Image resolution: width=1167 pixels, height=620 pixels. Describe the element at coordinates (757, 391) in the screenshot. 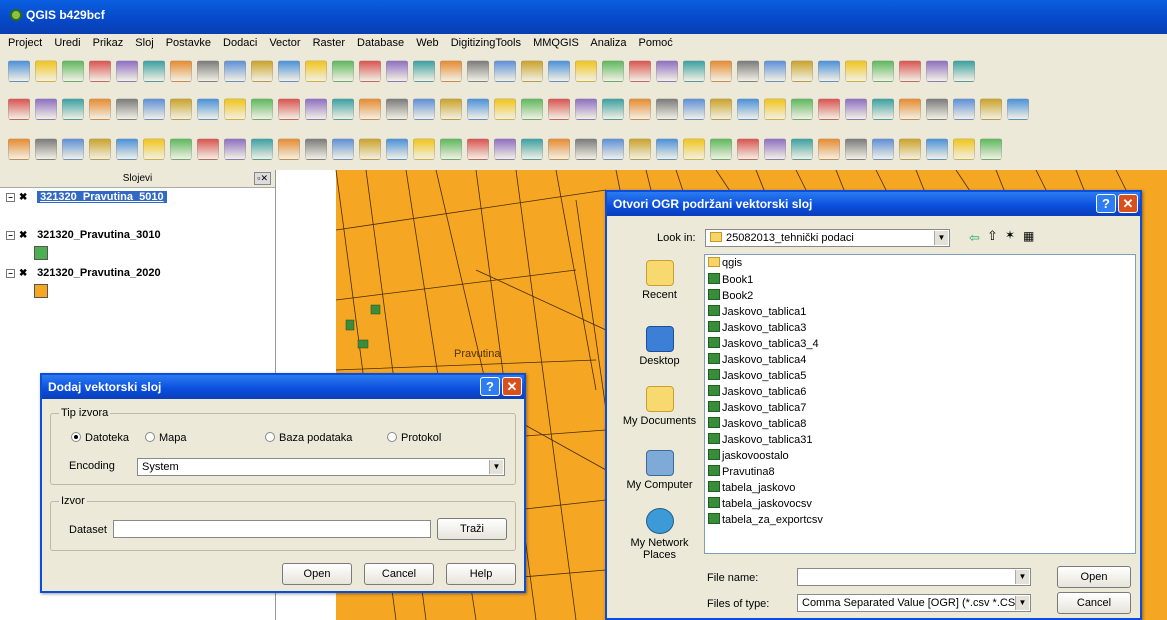

I see `file-item: Jaskovo_tablica6` at that location.